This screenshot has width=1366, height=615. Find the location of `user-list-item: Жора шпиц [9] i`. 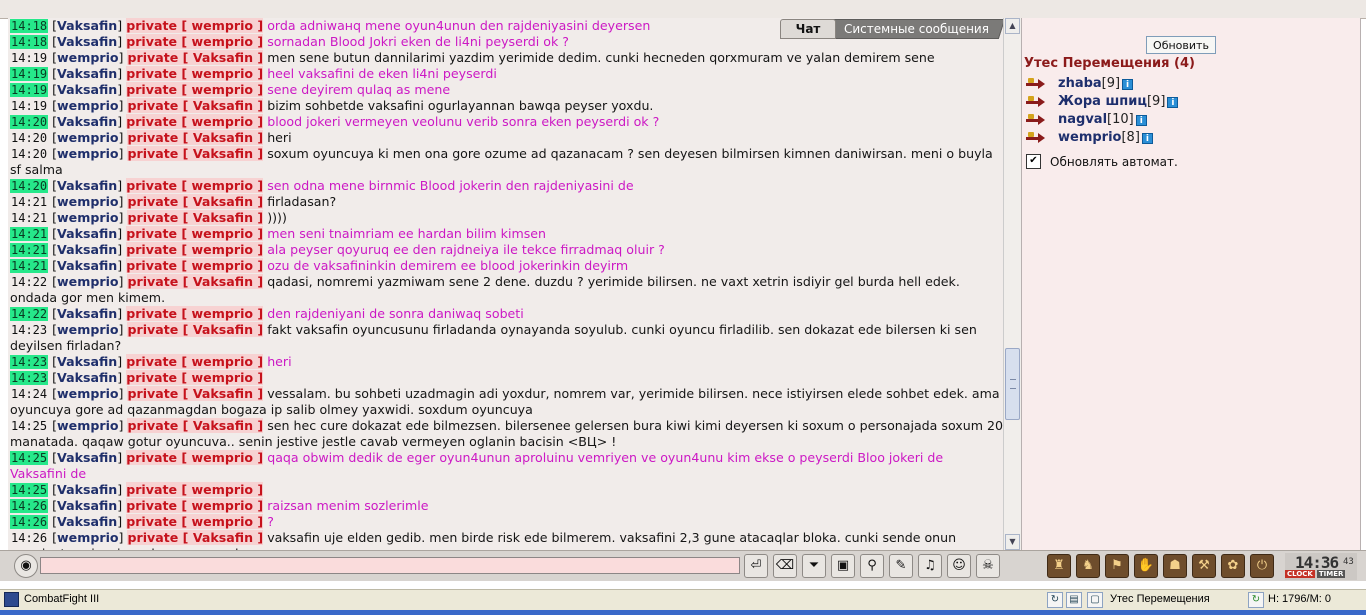

user-list-item: Жора шпиц [9] i is located at coordinates (1102, 102).